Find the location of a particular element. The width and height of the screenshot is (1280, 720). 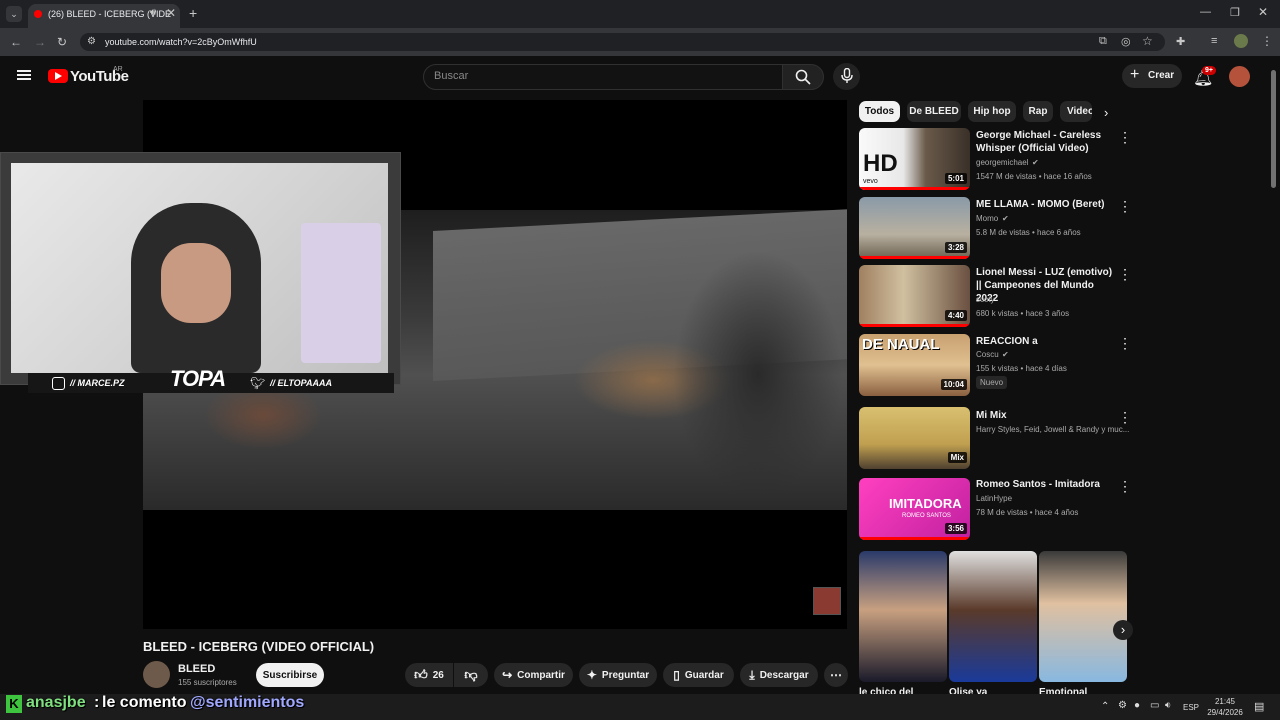

thumbnail: IMITADORA ROMEO SANTOS 3:56 is located at coordinates (914, 509).